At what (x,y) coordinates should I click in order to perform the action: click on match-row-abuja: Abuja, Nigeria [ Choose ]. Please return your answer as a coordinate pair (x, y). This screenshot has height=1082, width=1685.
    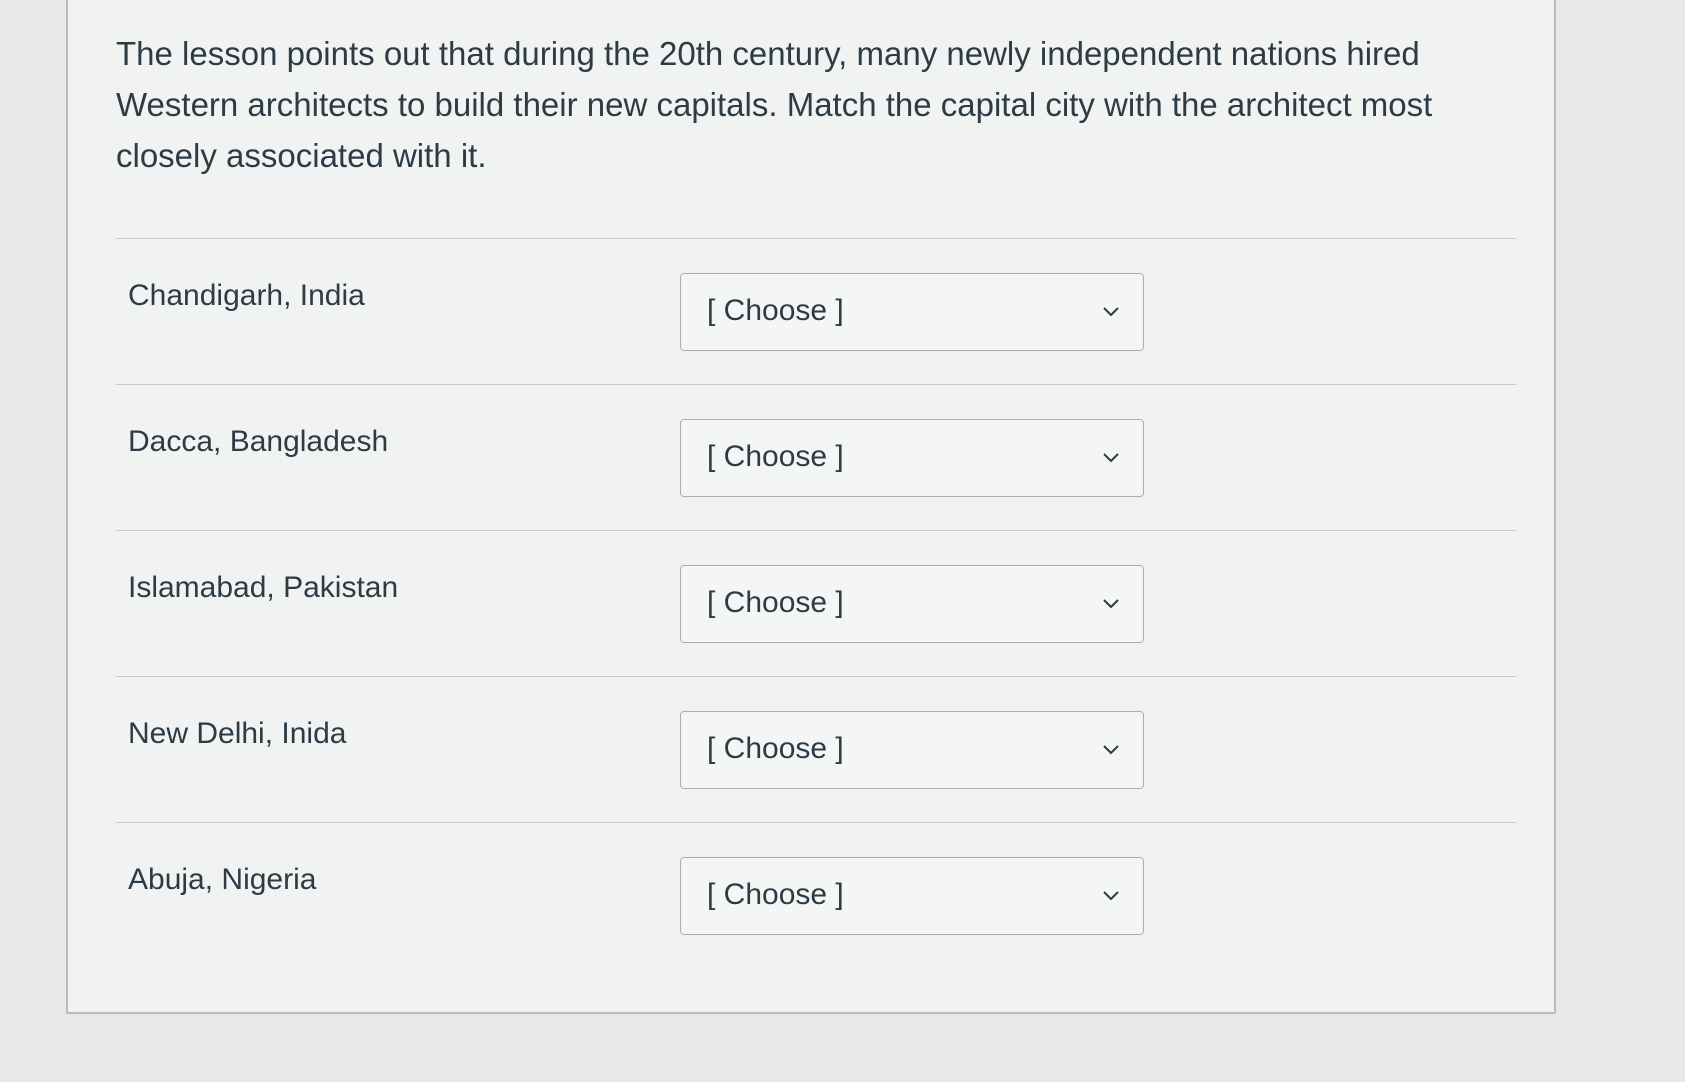
    Looking at the image, I should click on (816, 895).